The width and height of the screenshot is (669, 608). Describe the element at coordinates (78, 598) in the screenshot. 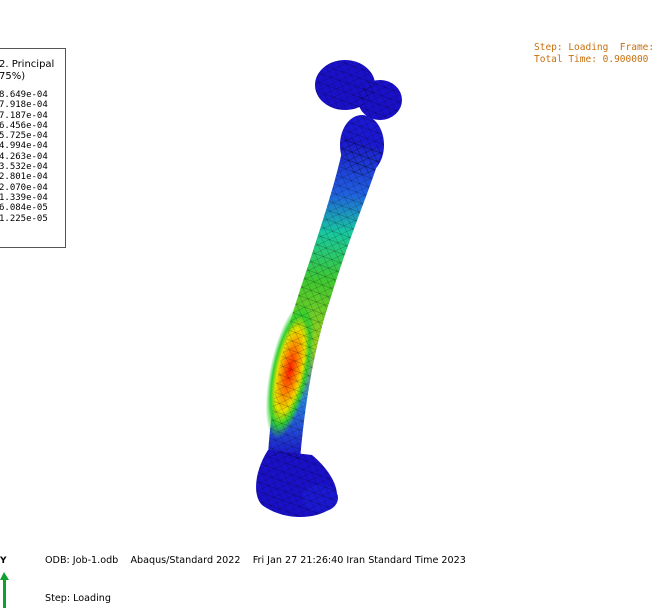

I see `step-footer: Step: Loading` at that location.